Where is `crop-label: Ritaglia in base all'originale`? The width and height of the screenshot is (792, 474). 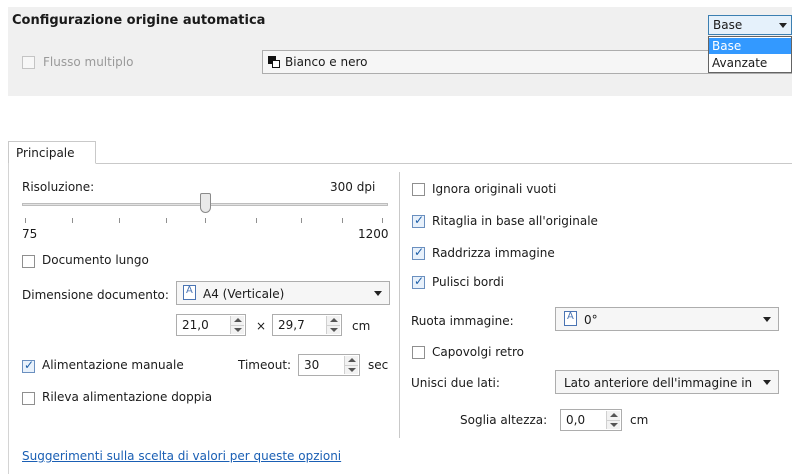
crop-label: Ritaglia in base all'originale is located at coordinates (515, 221).